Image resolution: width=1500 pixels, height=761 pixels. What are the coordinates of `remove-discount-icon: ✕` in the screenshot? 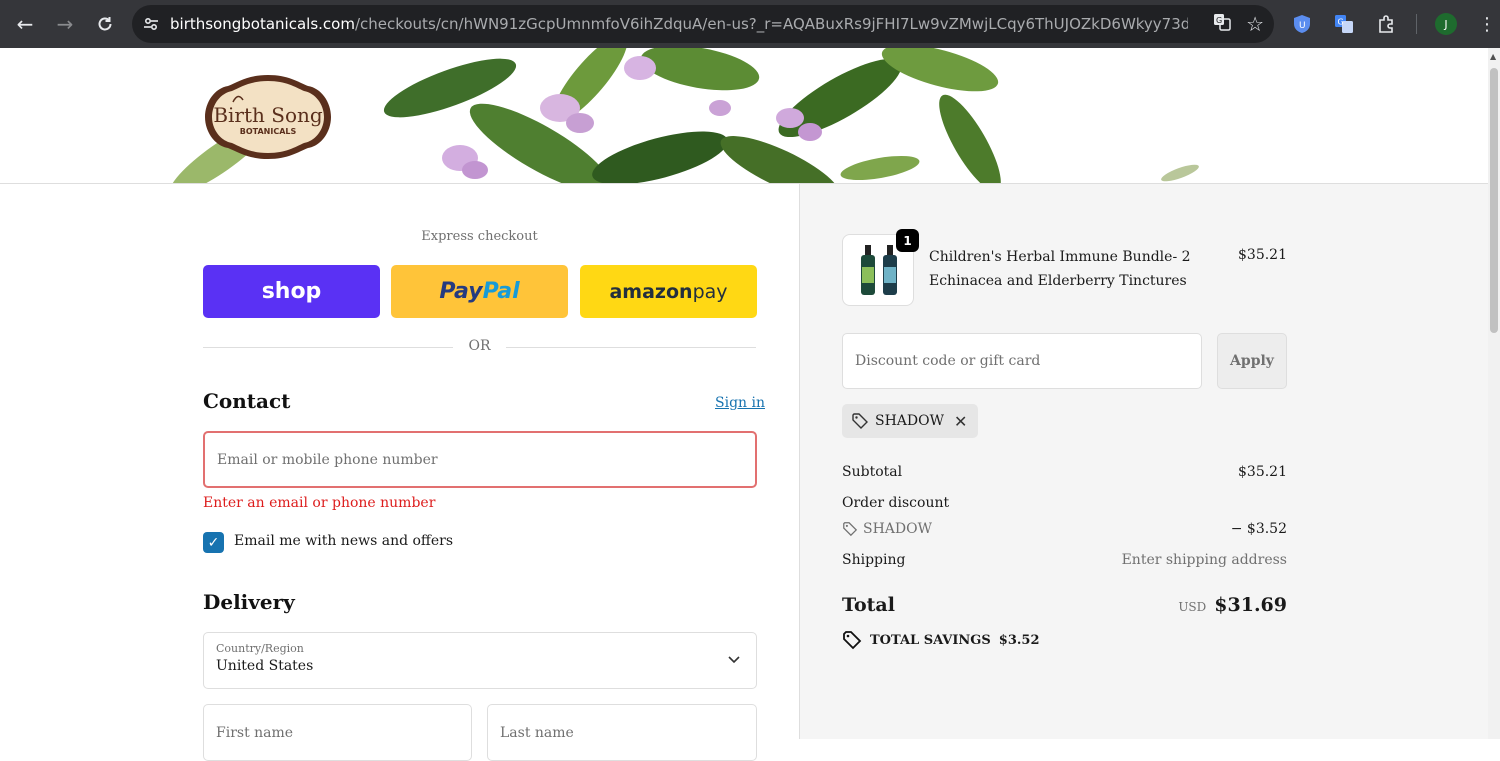 It's located at (960, 421).